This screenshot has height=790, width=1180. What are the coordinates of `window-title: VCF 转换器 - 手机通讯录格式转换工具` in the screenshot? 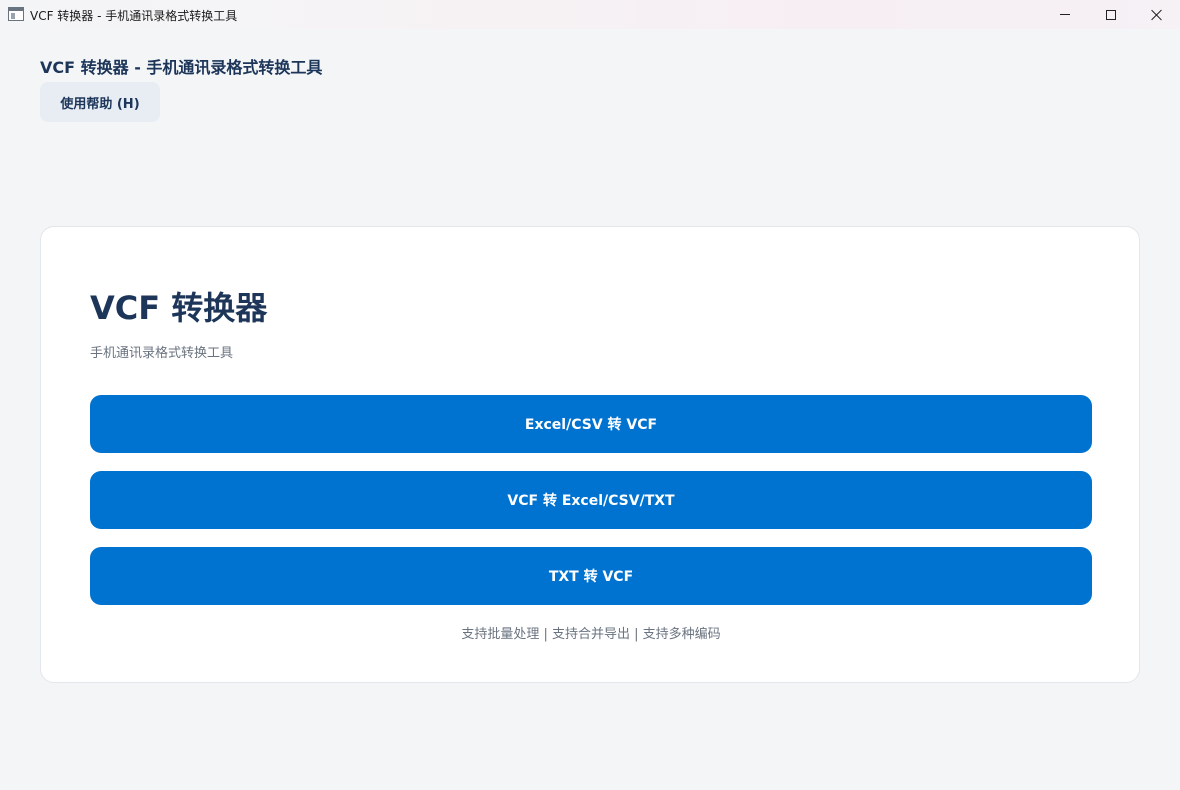 It's located at (134, 16).